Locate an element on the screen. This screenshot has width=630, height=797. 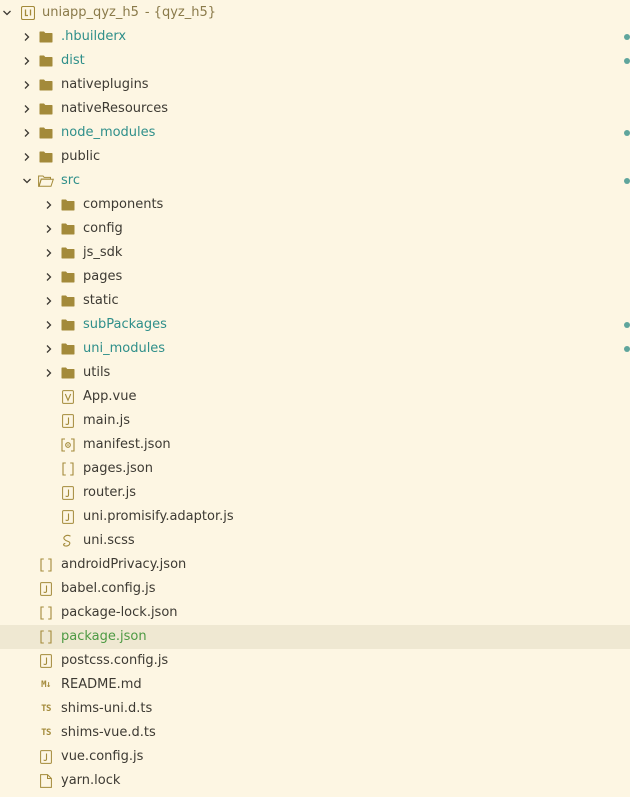
project-icon is located at coordinates (28, 13).